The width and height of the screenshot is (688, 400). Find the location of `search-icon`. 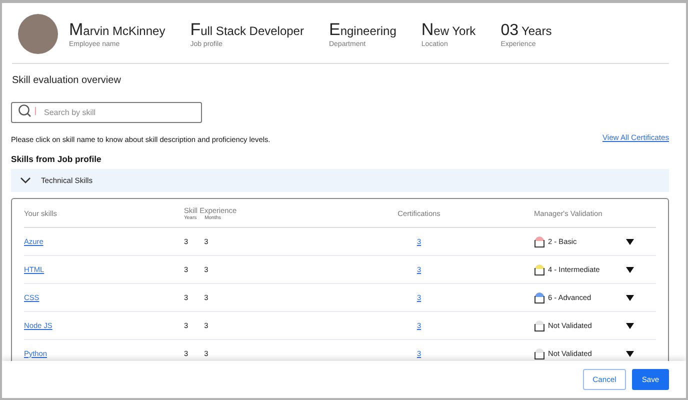

search-icon is located at coordinates (25, 111).